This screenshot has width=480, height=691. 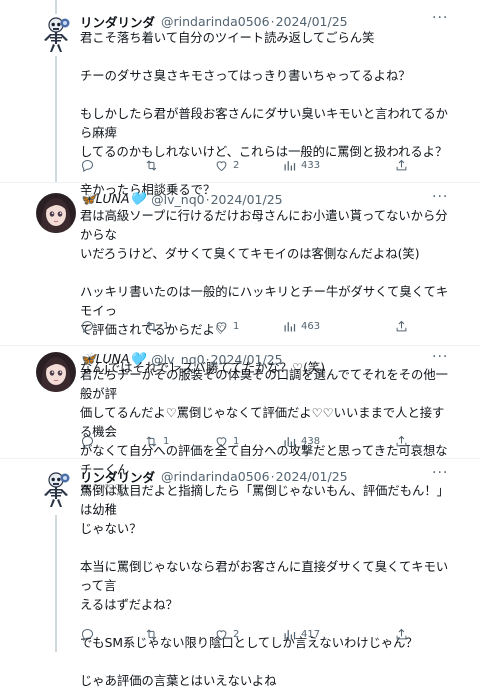 I want to click on tweet-line: チーのダサさ臭さキモさってはっきり書いちゃってるよね？, so click(x=245, y=76).